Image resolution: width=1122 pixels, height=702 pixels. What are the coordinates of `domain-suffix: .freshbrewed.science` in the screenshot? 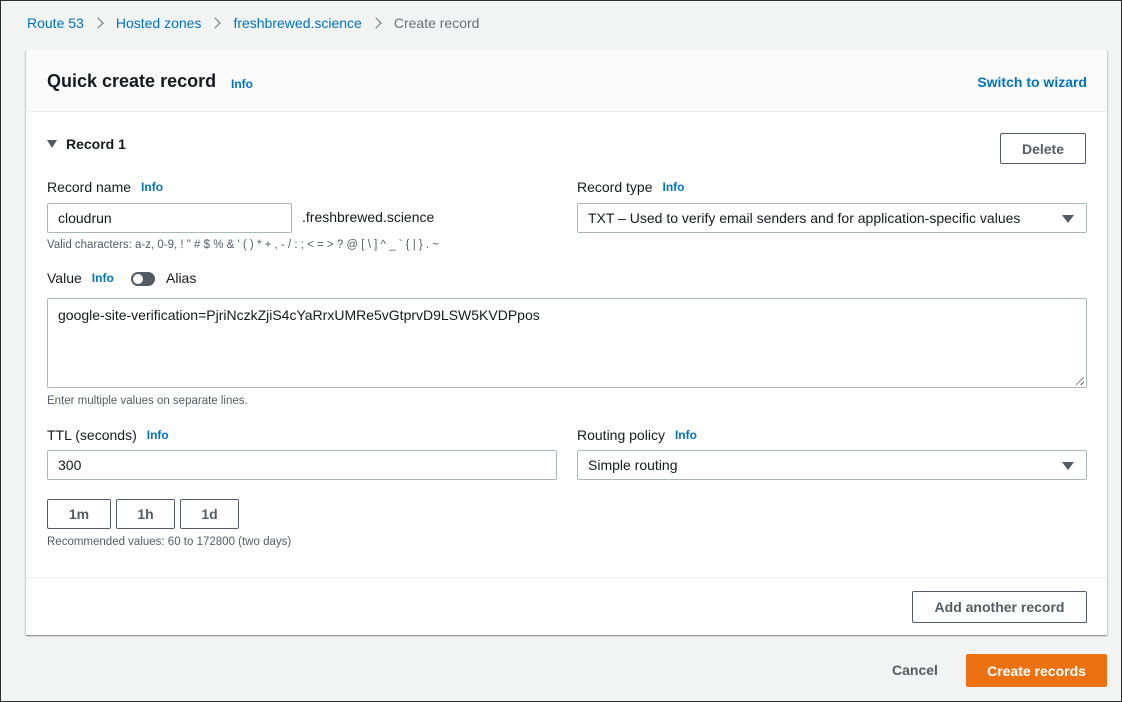 It's located at (368, 217).